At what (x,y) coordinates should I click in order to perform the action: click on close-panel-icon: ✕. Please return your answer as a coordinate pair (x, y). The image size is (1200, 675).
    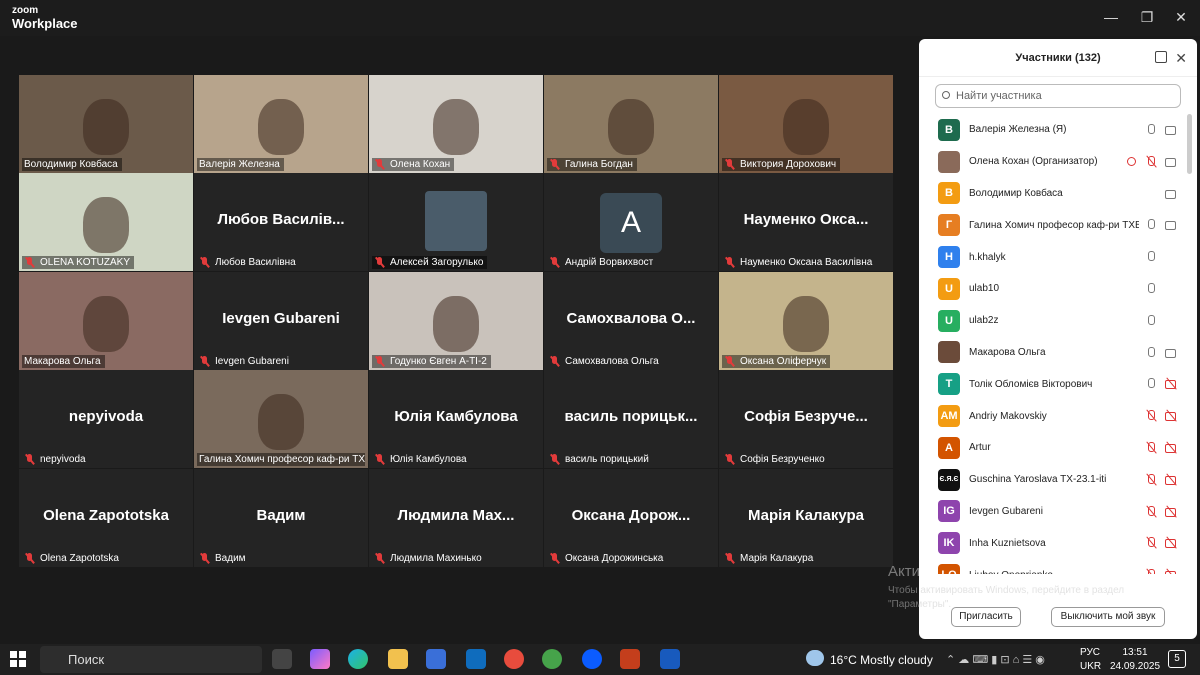
    Looking at the image, I should click on (1181, 58).